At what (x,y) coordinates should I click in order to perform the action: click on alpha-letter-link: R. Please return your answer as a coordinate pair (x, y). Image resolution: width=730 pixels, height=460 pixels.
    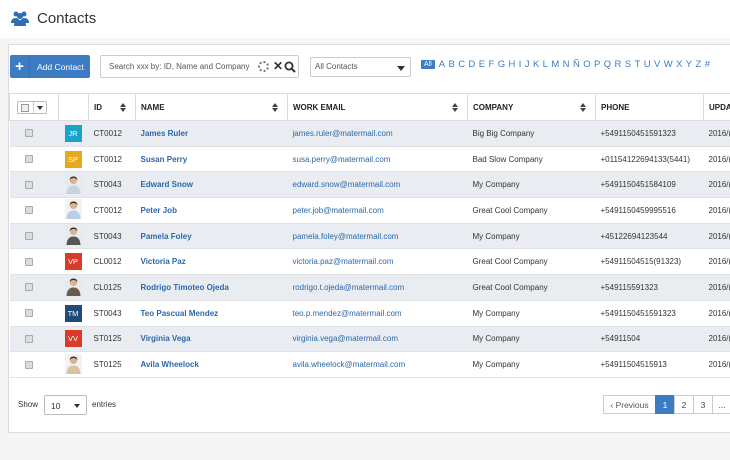
    Looking at the image, I should click on (618, 64).